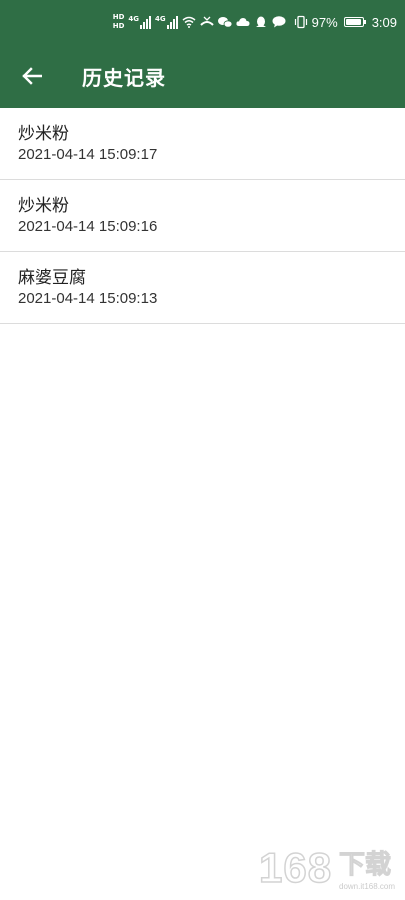  What do you see at coordinates (52, 278) in the screenshot?
I see `history-item-name: 麻婆豆腐` at bounding box center [52, 278].